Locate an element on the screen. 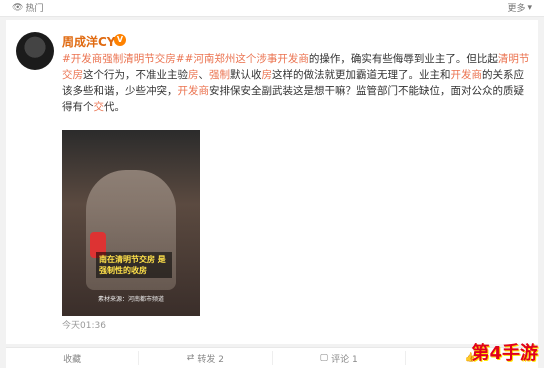  eye-icon: 👁 is located at coordinates (18, 7).